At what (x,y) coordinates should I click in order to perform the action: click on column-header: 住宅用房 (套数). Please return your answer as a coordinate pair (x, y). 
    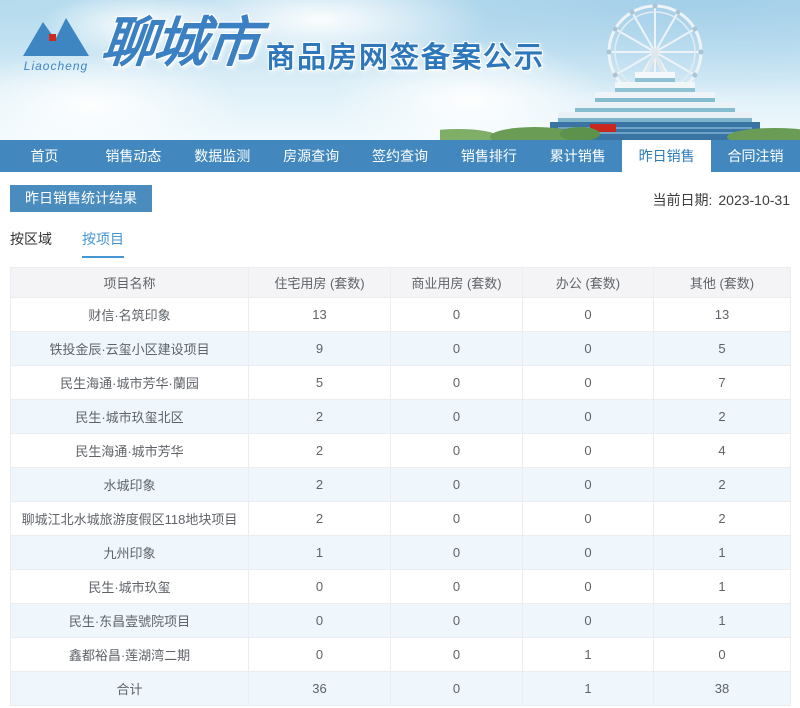
    Looking at the image, I should click on (319, 282).